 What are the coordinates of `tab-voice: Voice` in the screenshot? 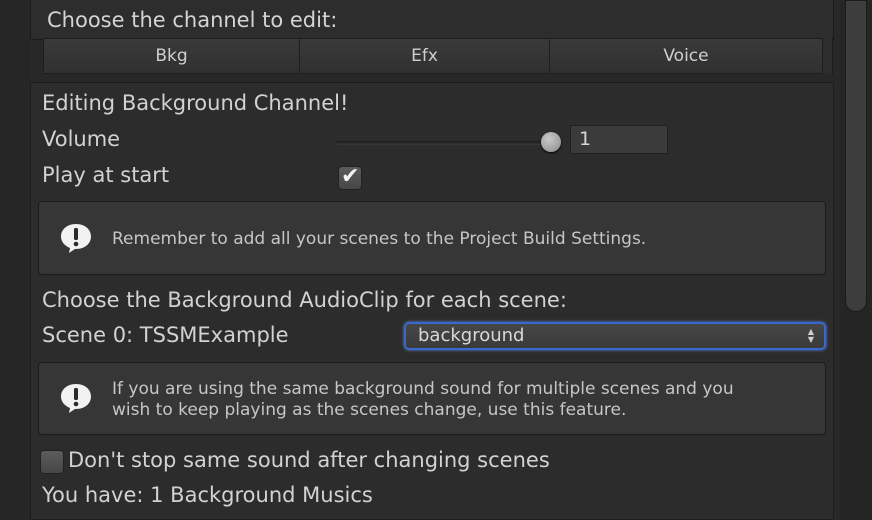 It's located at (686, 56).